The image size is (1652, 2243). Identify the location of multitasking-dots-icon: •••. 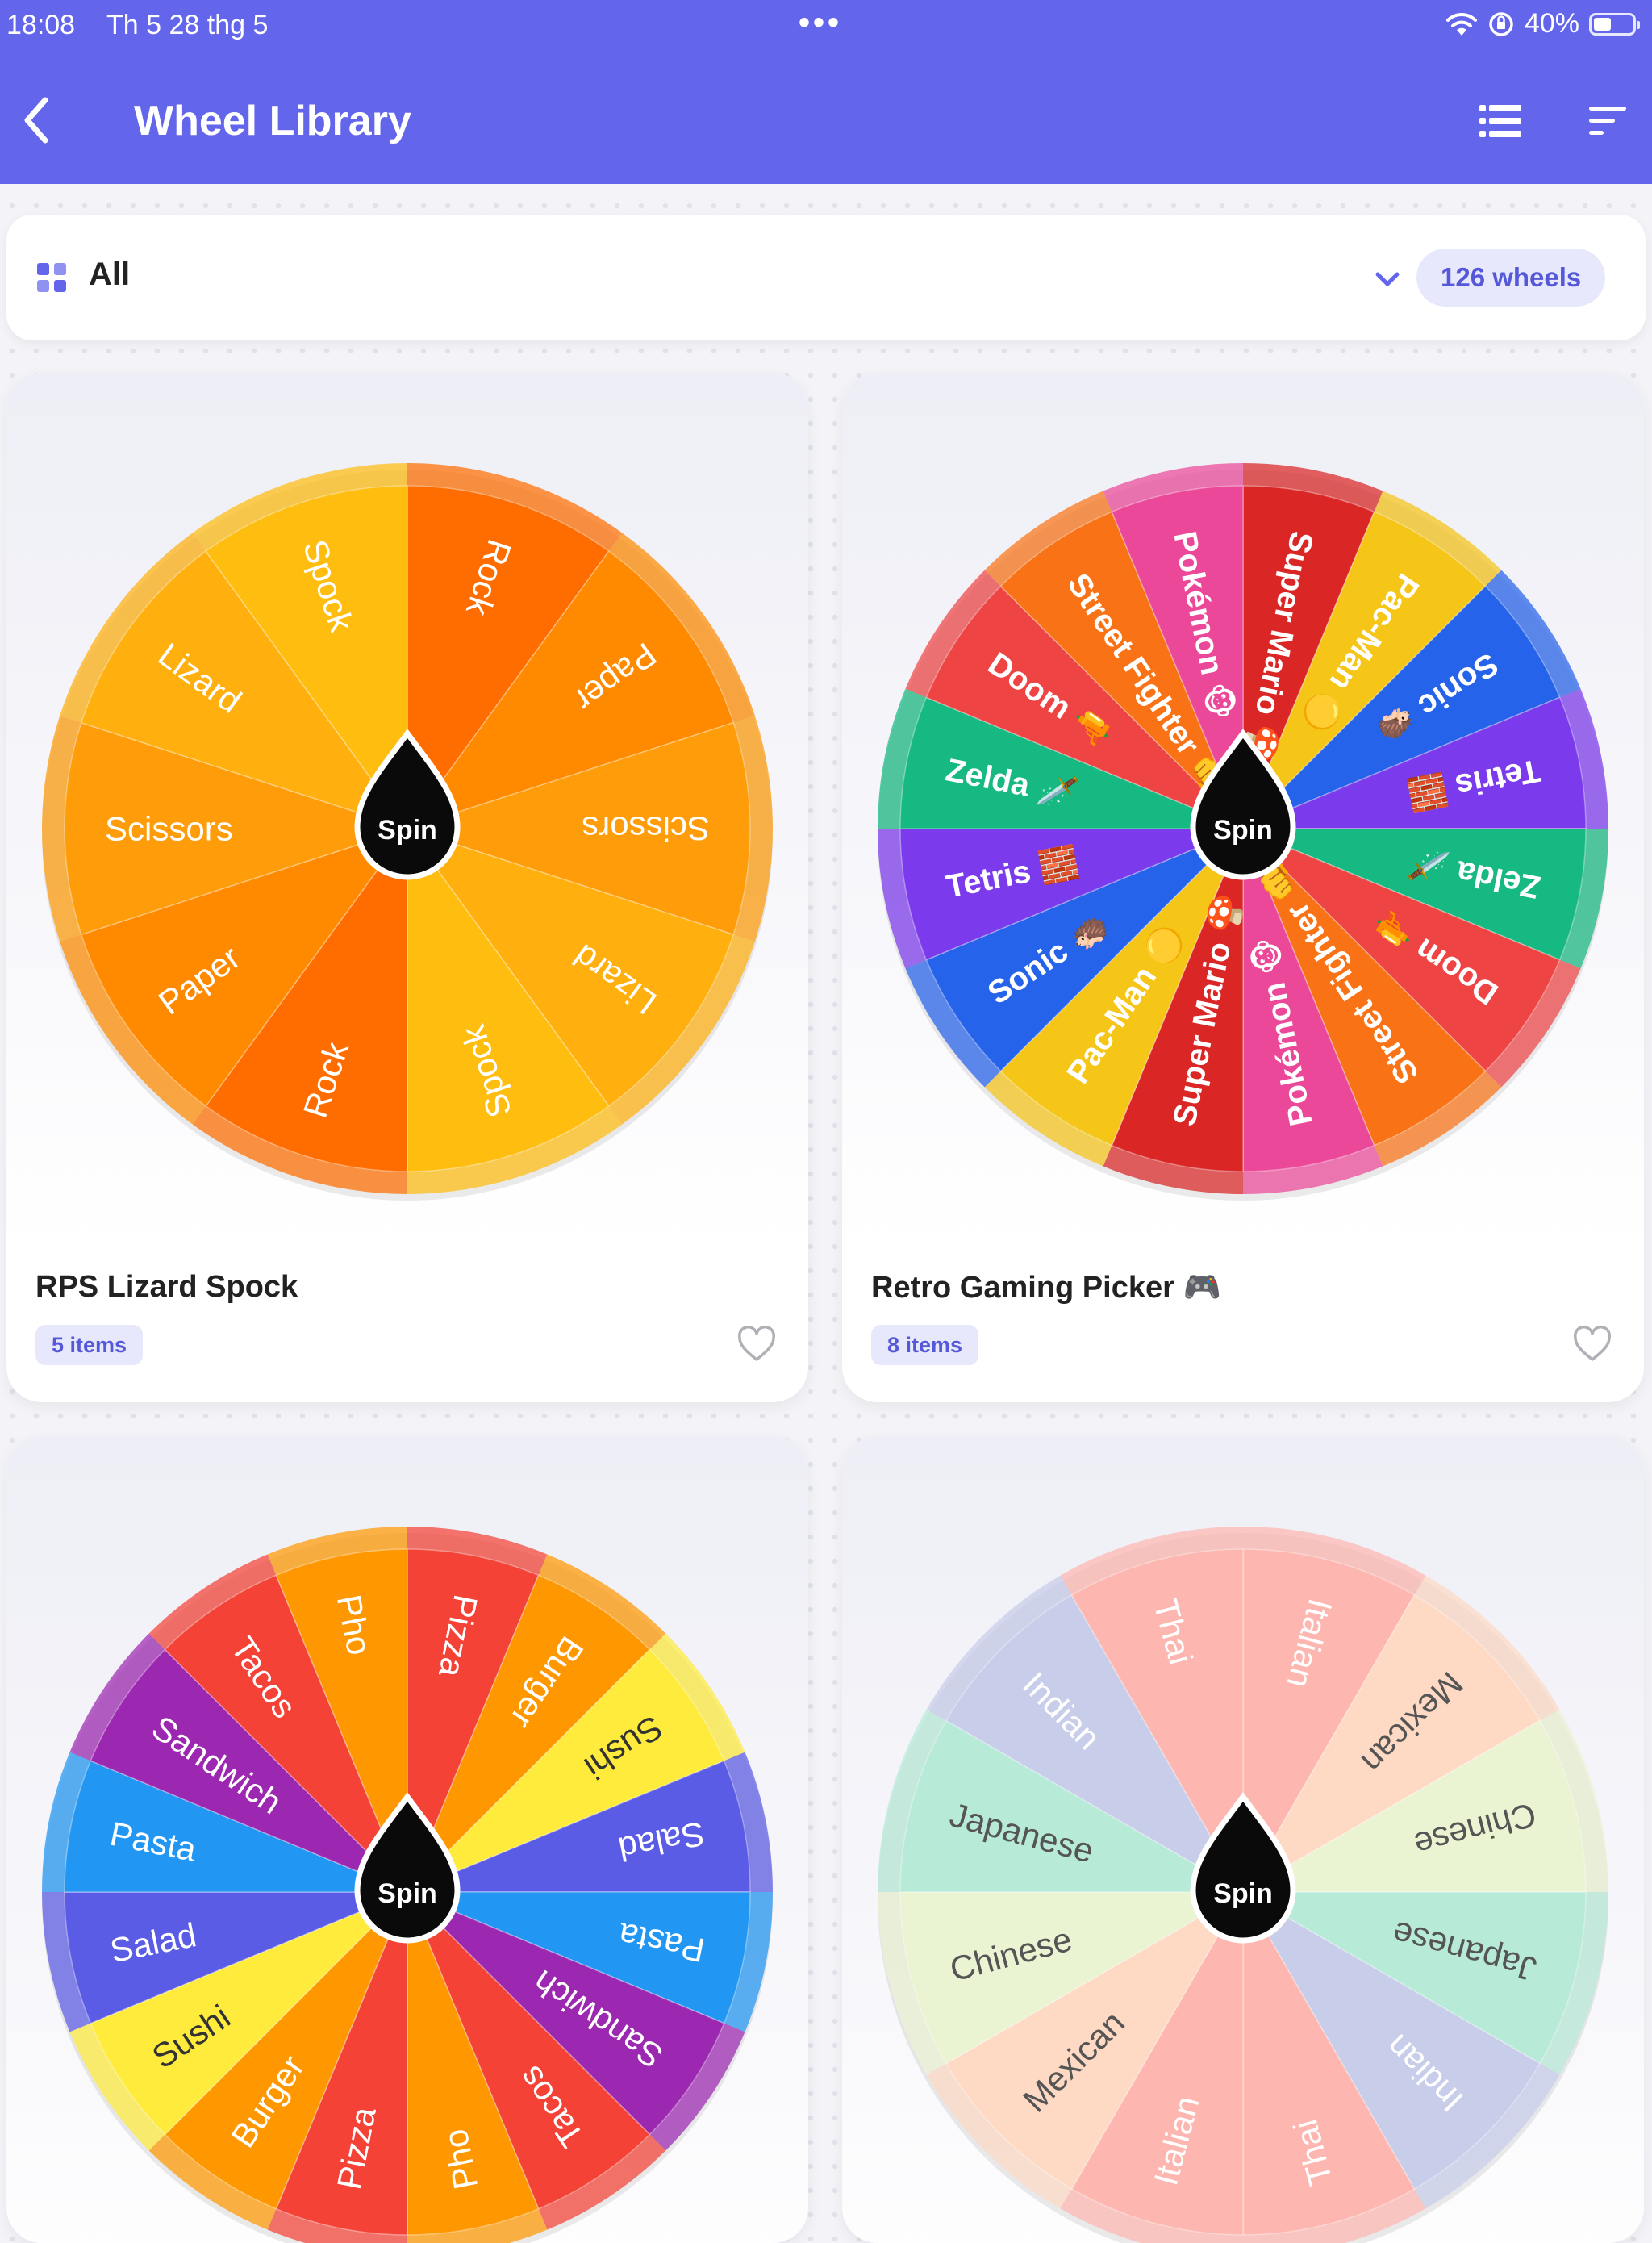
(821, 23).